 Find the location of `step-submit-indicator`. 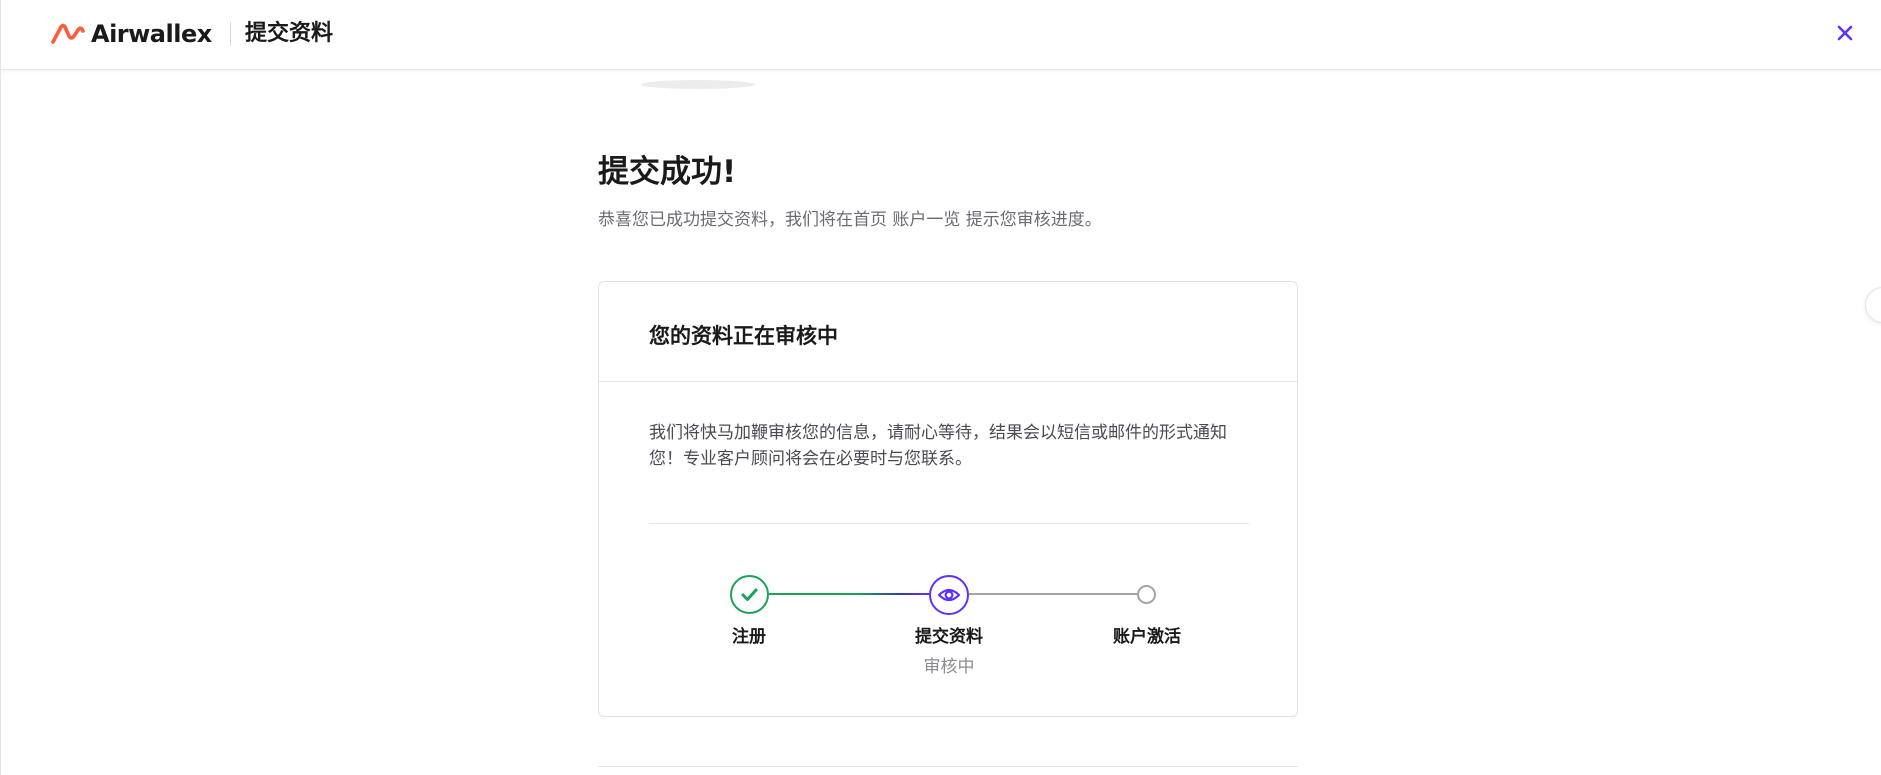

step-submit-indicator is located at coordinates (949, 595).